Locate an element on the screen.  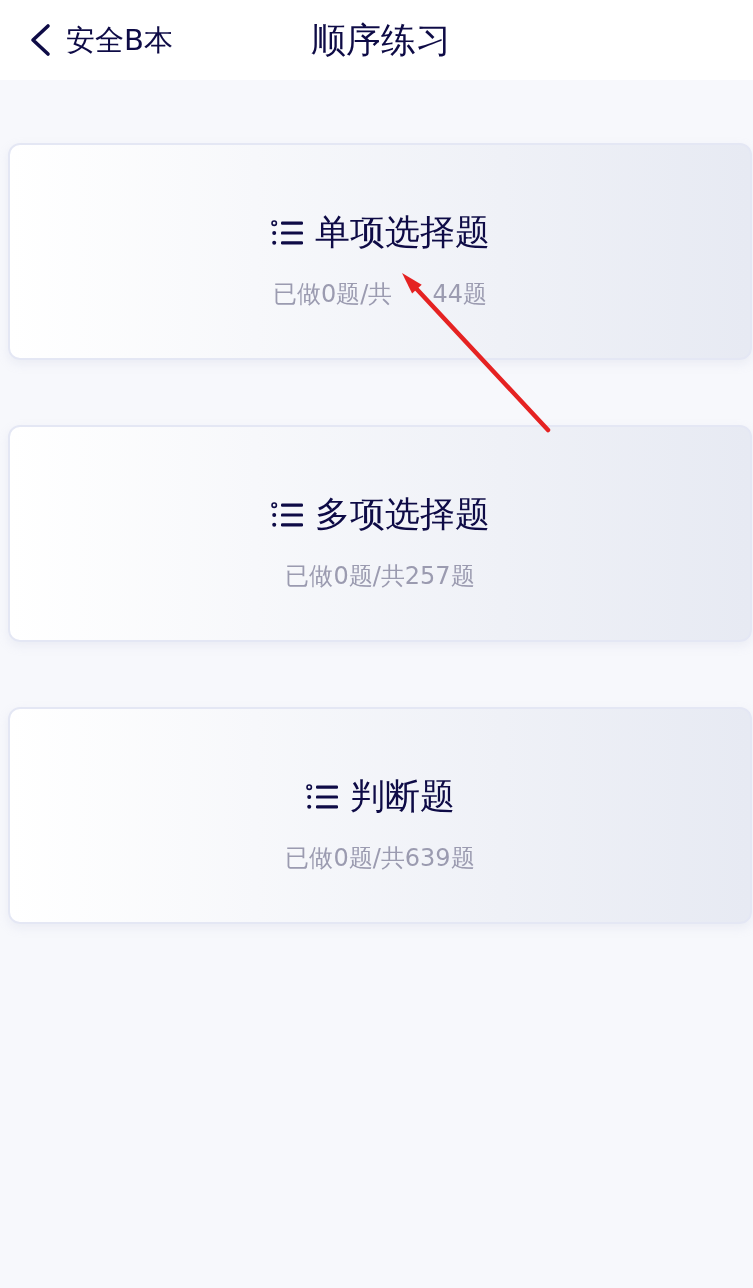
card-title: 多项选择题 is located at coordinates (402, 514).